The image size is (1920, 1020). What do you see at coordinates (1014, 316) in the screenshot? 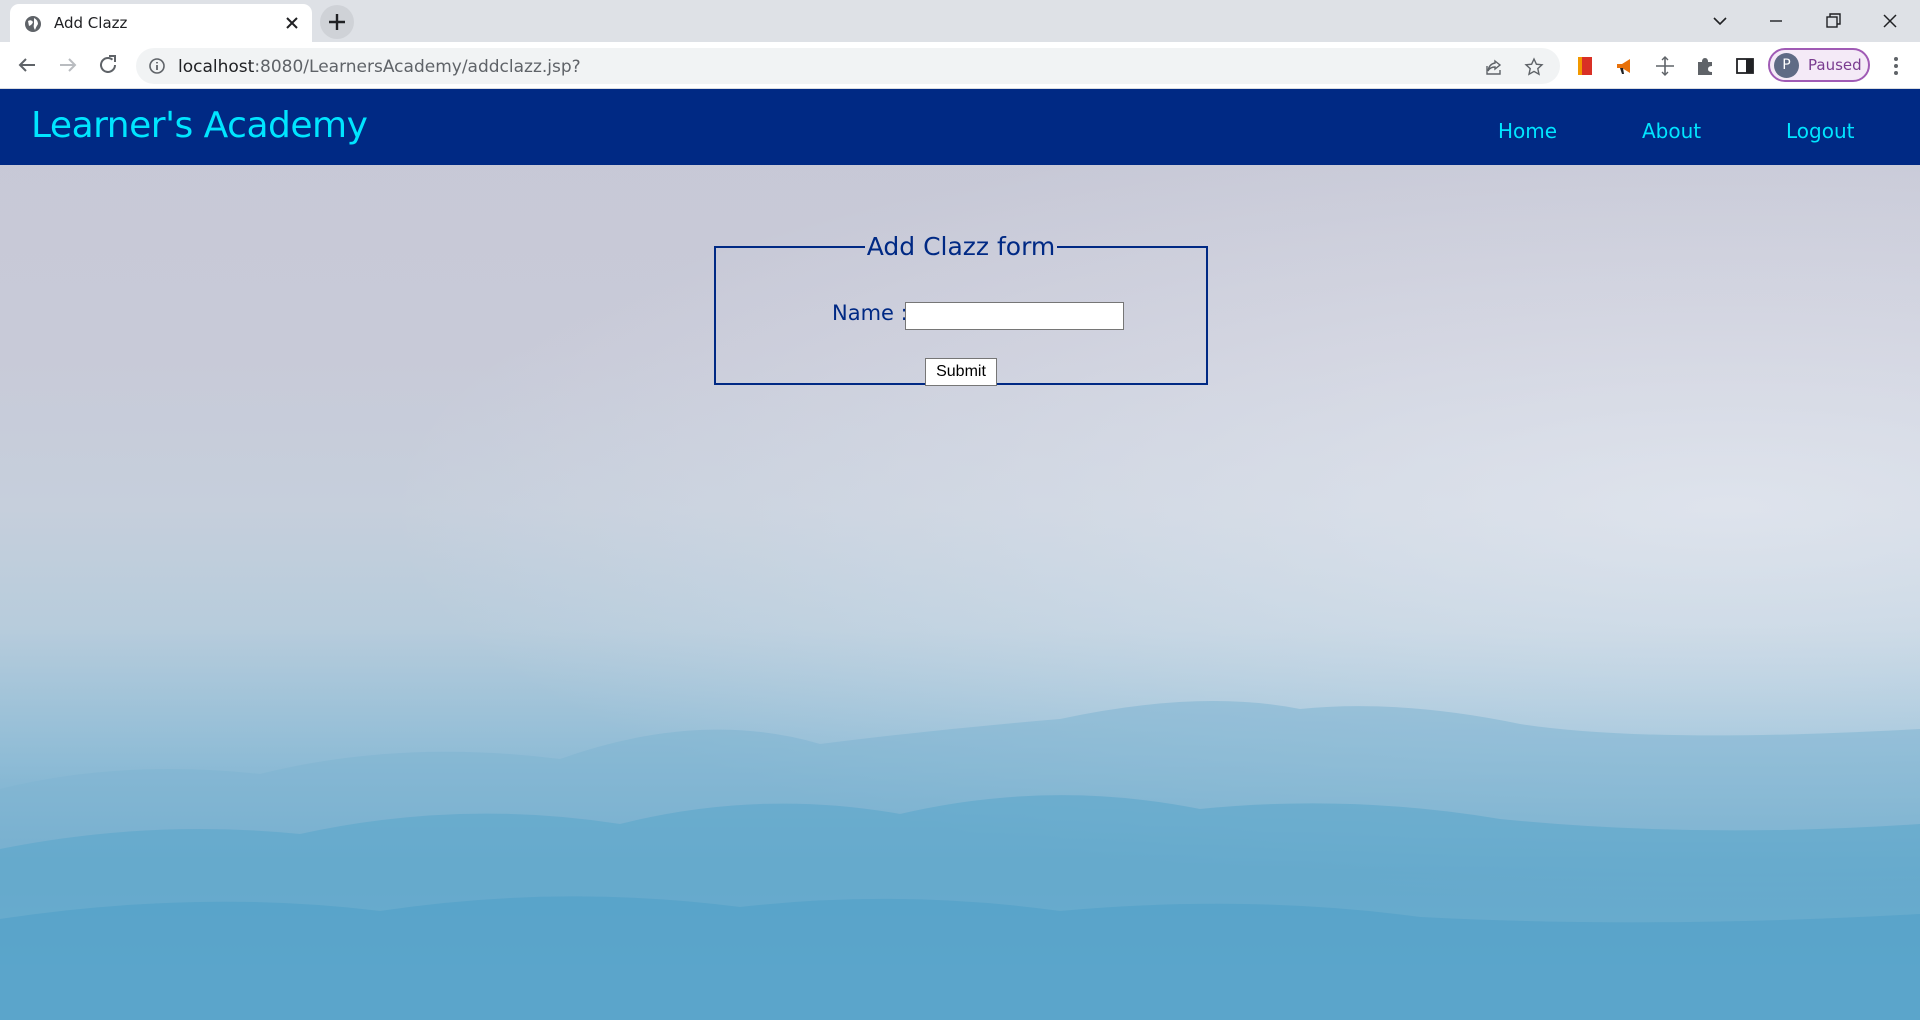
I see `name-input` at bounding box center [1014, 316].